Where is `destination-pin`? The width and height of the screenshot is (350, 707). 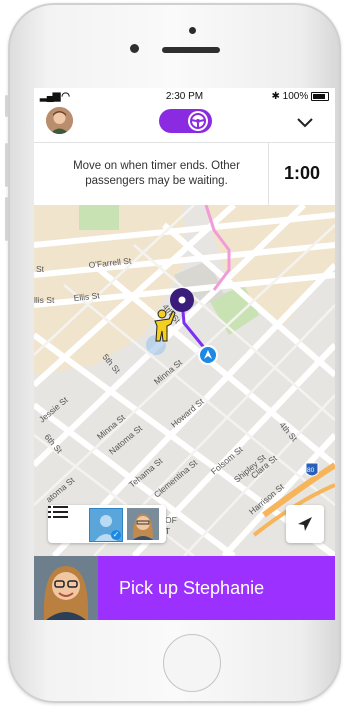 destination-pin is located at coordinates (182, 300).